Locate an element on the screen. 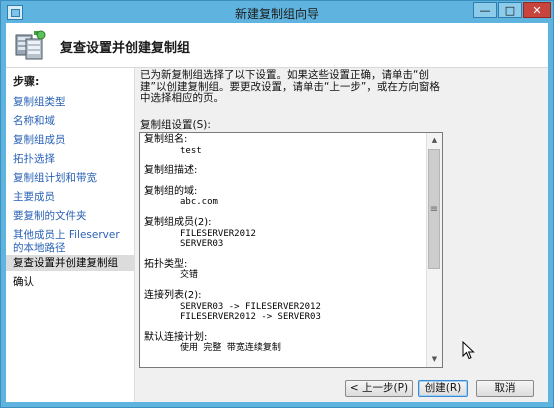 The height and width of the screenshot is (408, 554). maximize-button: □ is located at coordinates (510, 10).